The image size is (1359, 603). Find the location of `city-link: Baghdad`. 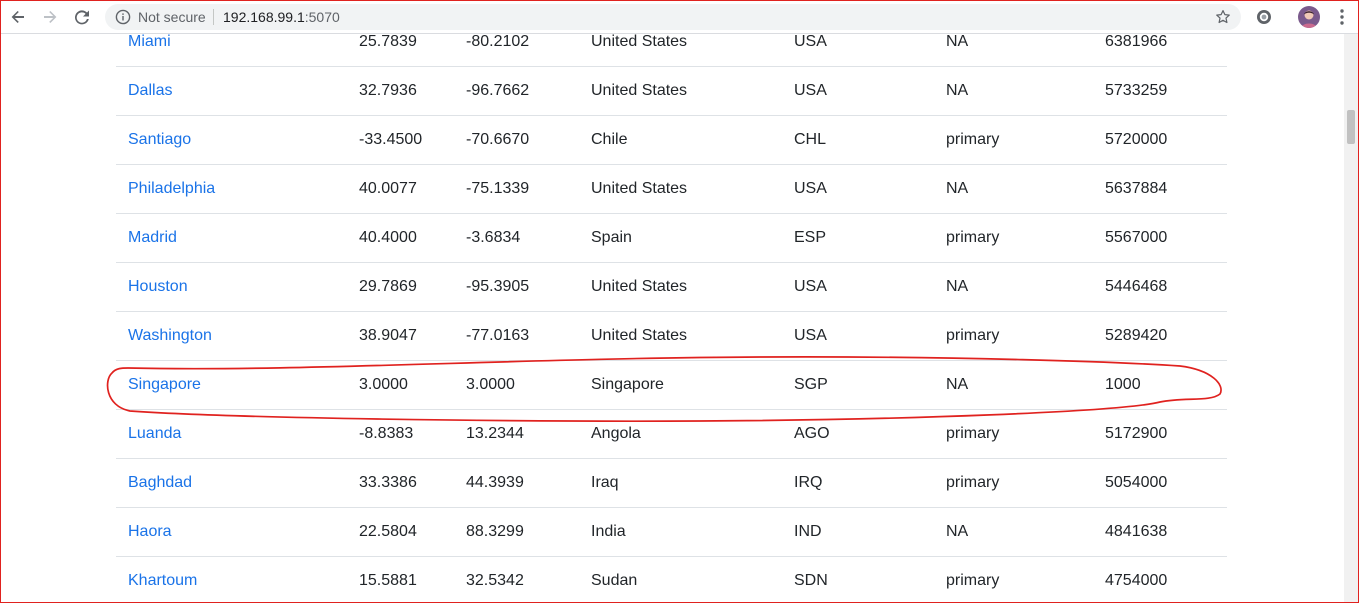

city-link: Baghdad is located at coordinates (160, 483).